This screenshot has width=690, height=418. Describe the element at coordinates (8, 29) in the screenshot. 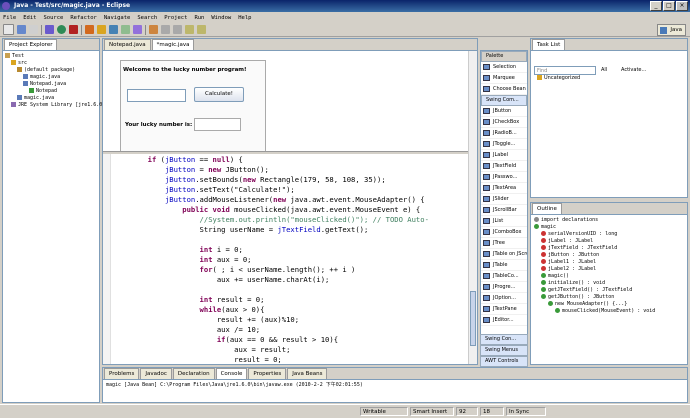

I see `new-icon` at that location.